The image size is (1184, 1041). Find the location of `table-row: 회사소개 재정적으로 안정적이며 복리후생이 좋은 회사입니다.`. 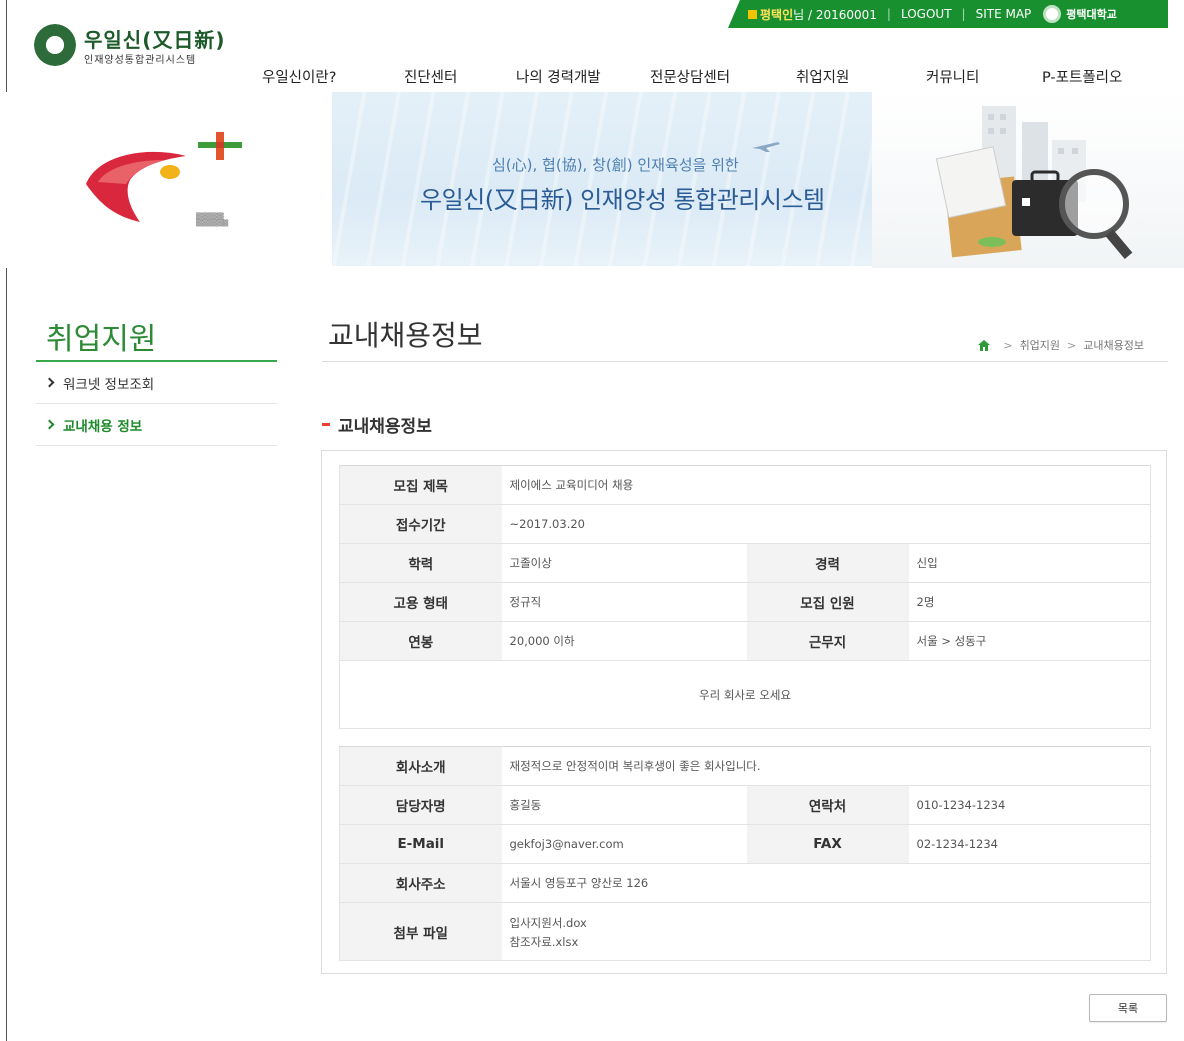

table-row: 회사소개 재정적으로 안정적이며 복리후생이 좋은 회사입니다. is located at coordinates (745, 766).